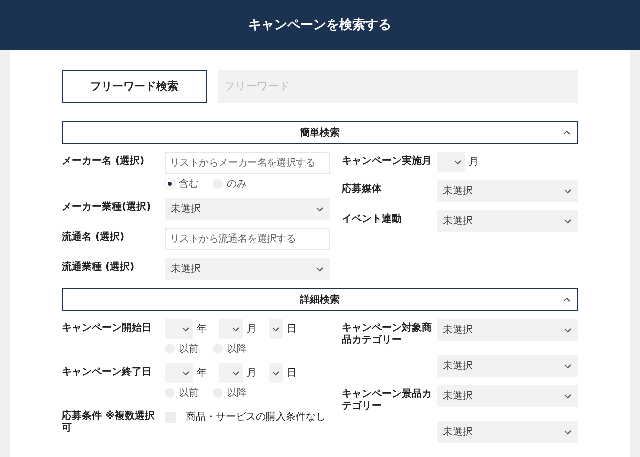 The height and width of the screenshot is (457, 640). I want to click on search-field: リストからメーカー名を選択する, so click(247, 163).